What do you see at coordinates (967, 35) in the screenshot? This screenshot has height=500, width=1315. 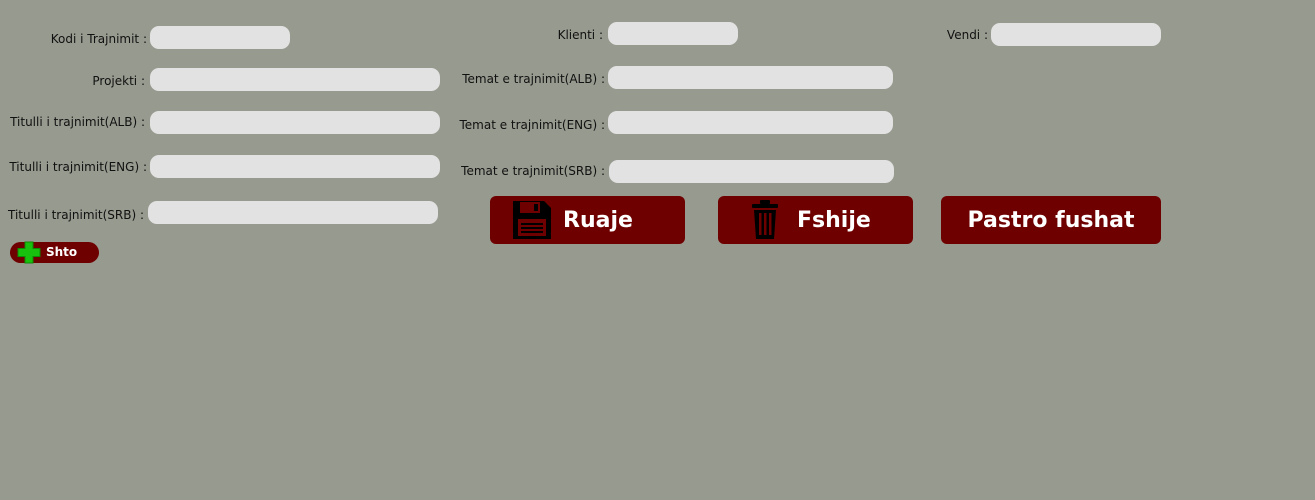 I see `vendi-label: Vendi :` at bounding box center [967, 35].